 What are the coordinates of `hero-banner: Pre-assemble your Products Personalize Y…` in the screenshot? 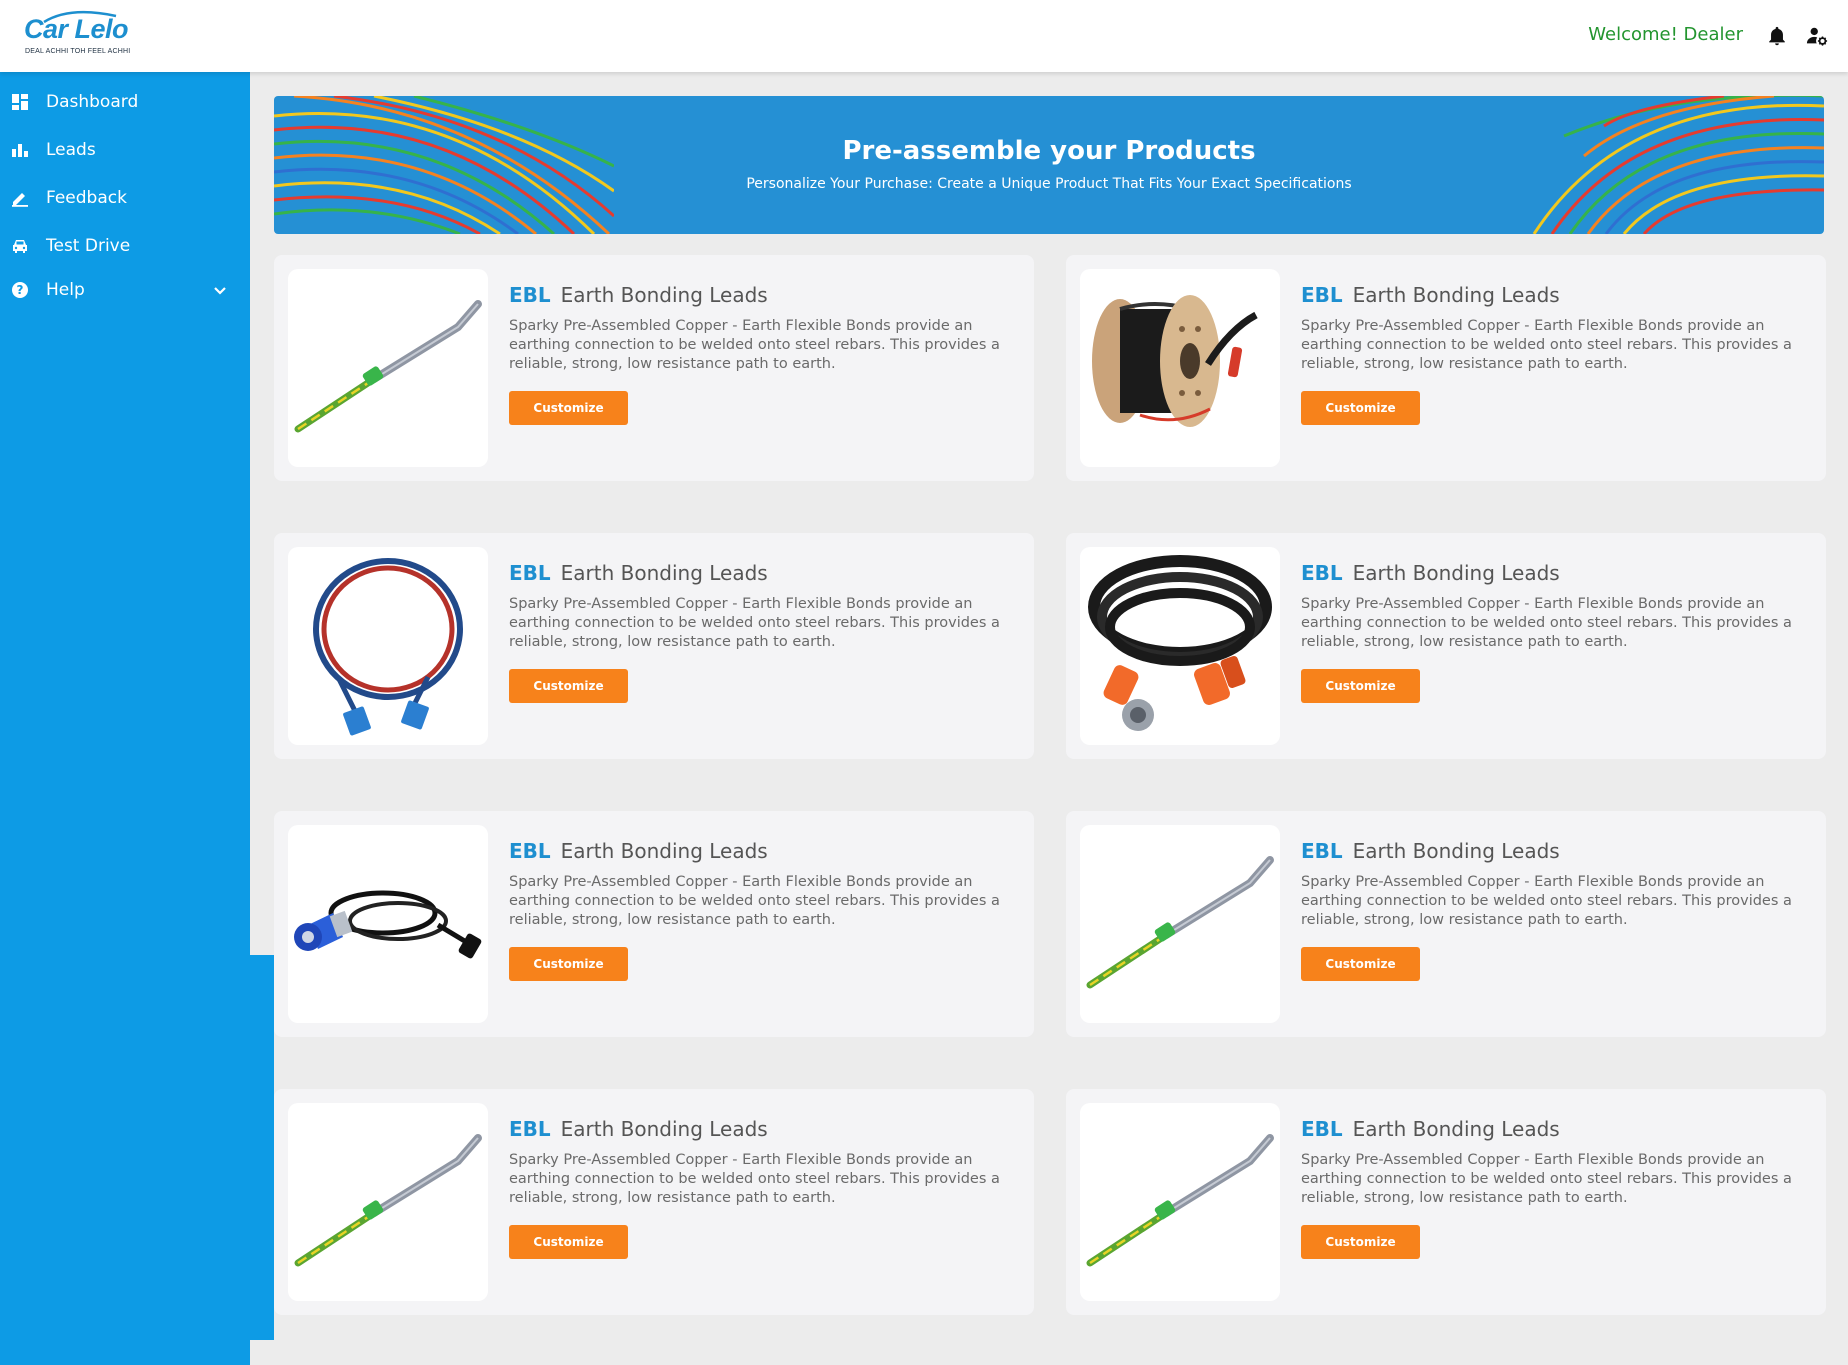 It's located at (1049, 165).